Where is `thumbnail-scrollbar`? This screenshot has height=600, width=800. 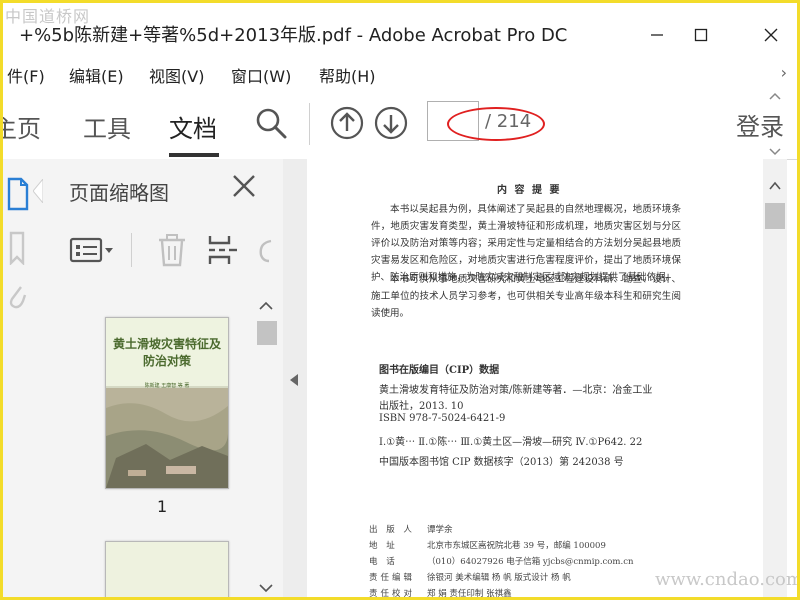
thumbnail-scrollbar is located at coordinates (266, 449).